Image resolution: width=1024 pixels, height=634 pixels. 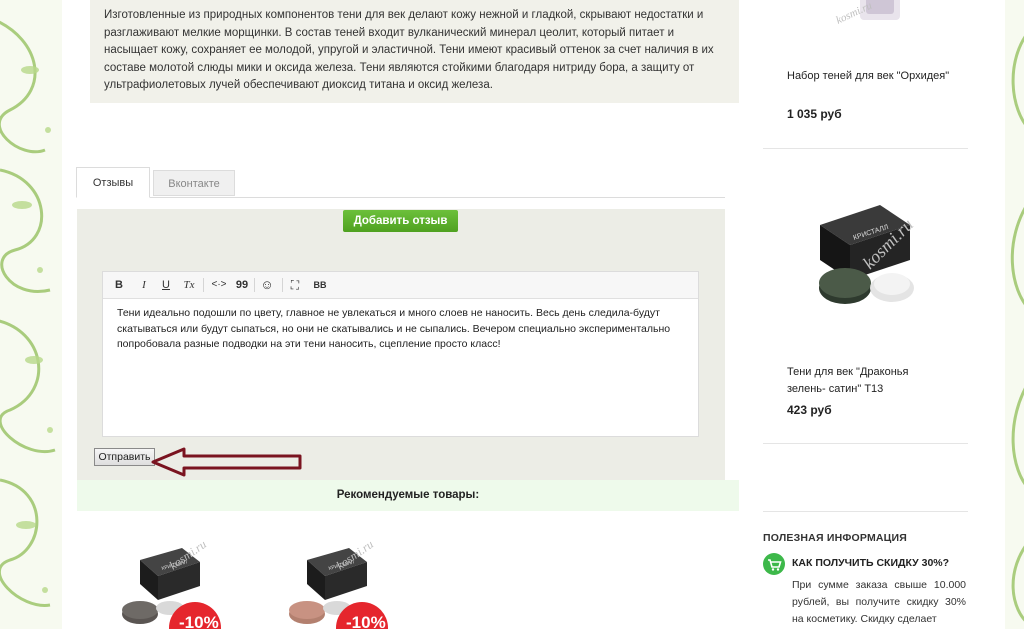 I want to click on decorative-swirl-right, so click(x=1014, y=314).